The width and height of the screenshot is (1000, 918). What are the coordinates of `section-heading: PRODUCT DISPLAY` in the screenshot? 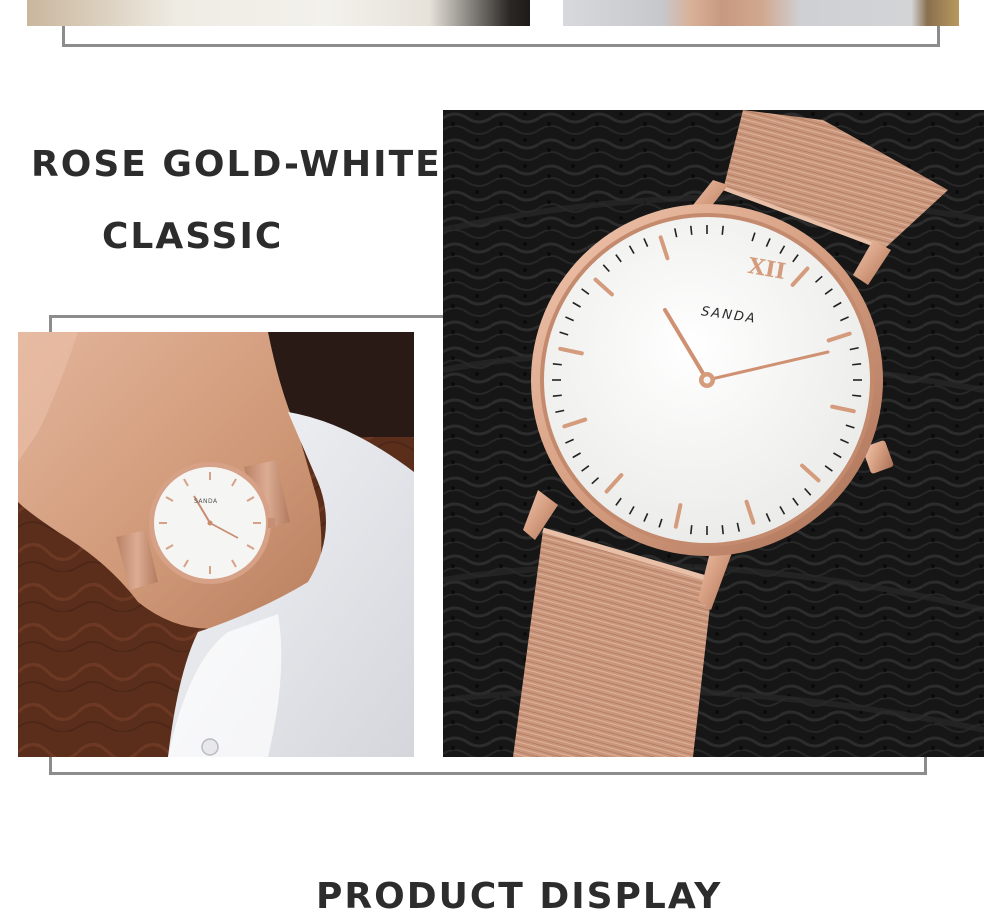 It's located at (519, 896).